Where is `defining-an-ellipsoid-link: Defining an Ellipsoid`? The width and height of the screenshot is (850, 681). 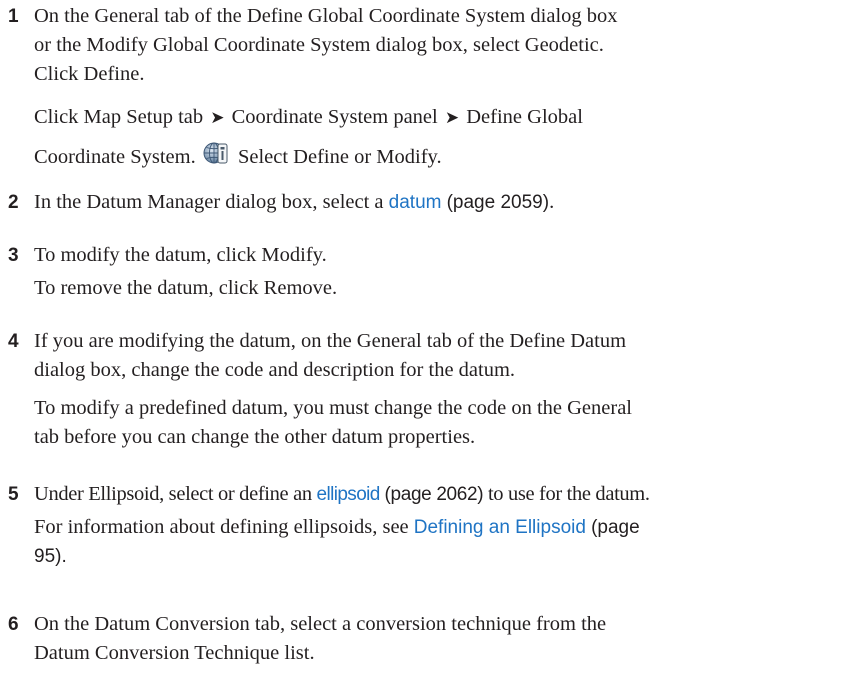 defining-an-ellipsoid-link: Defining an Ellipsoid is located at coordinates (500, 527).